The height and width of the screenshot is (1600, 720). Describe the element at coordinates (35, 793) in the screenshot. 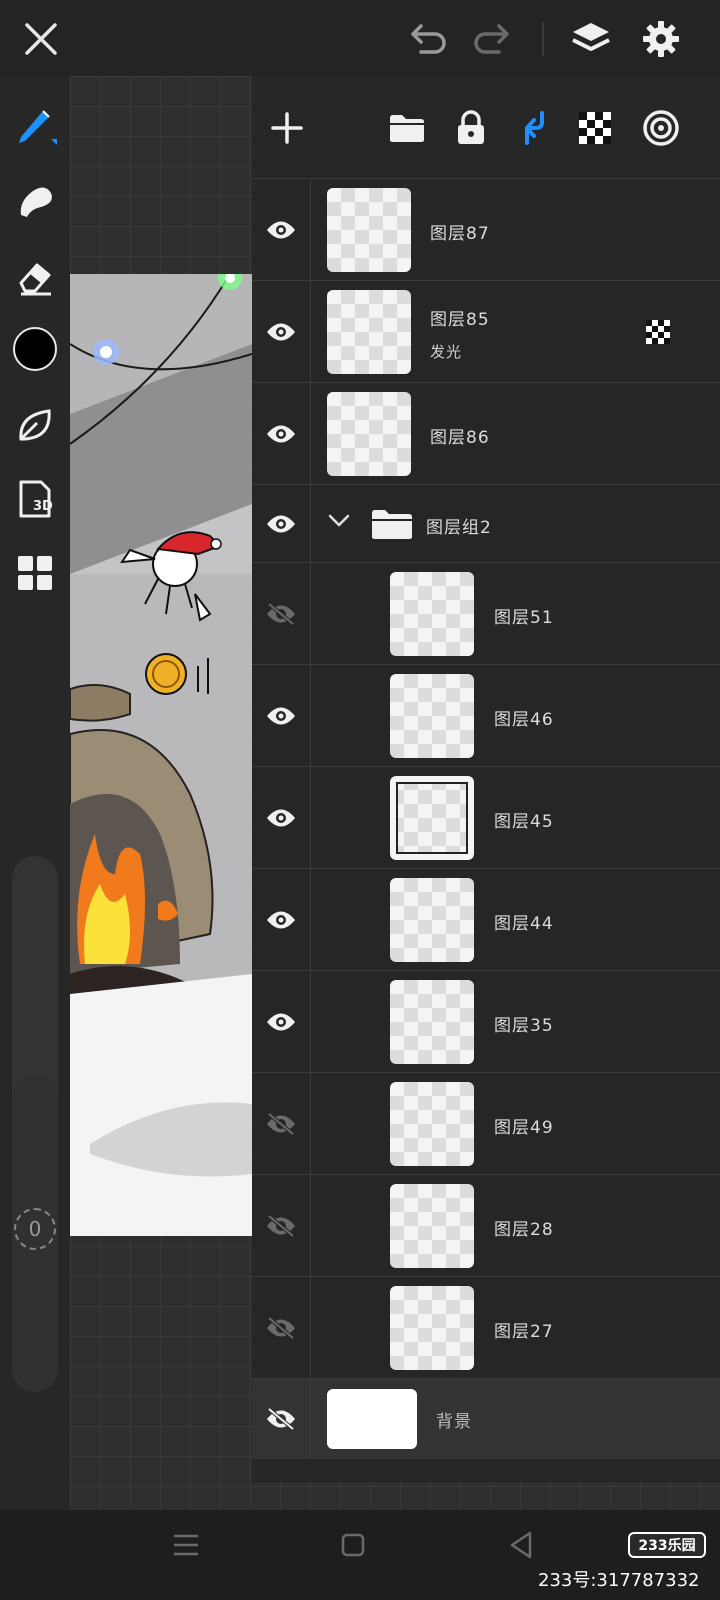

I see `left-toolbar: 3D S 0` at that location.